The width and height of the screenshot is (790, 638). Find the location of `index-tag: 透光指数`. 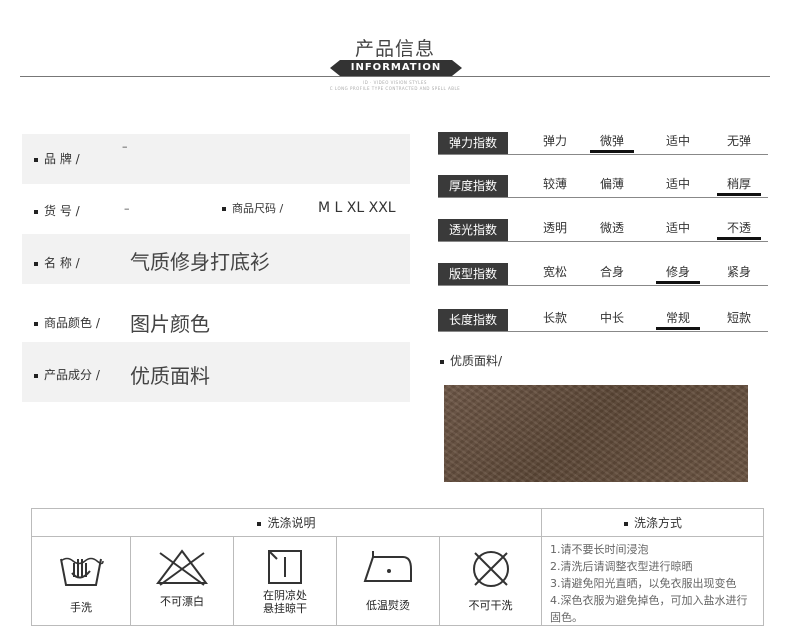

index-tag: 透光指数 is located at coordinates (473, 230).